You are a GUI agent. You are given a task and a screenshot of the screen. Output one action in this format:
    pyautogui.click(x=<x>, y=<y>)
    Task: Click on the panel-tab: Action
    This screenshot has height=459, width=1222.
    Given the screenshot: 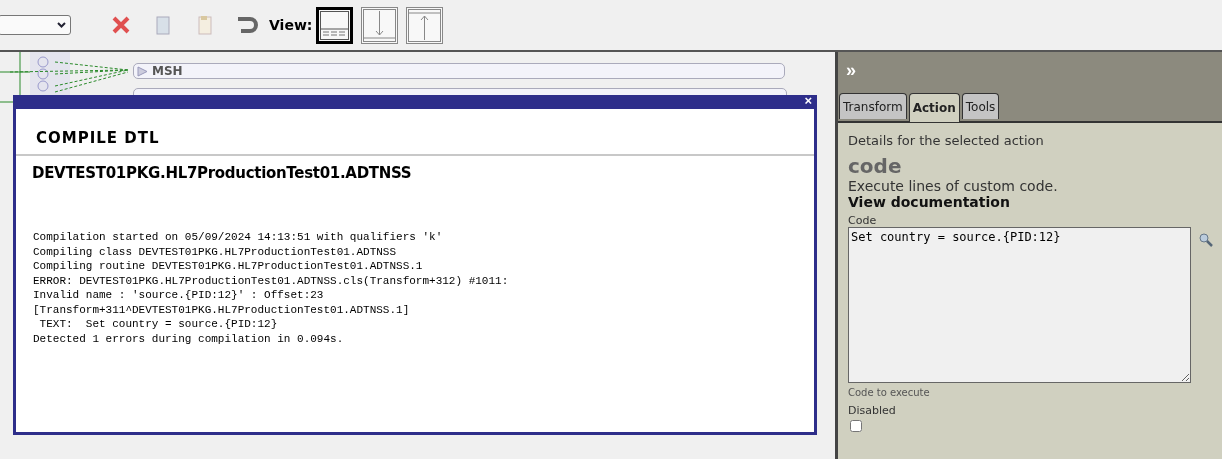 What is the action you would take?
    pyautogui.click(x=934, y=107)
    